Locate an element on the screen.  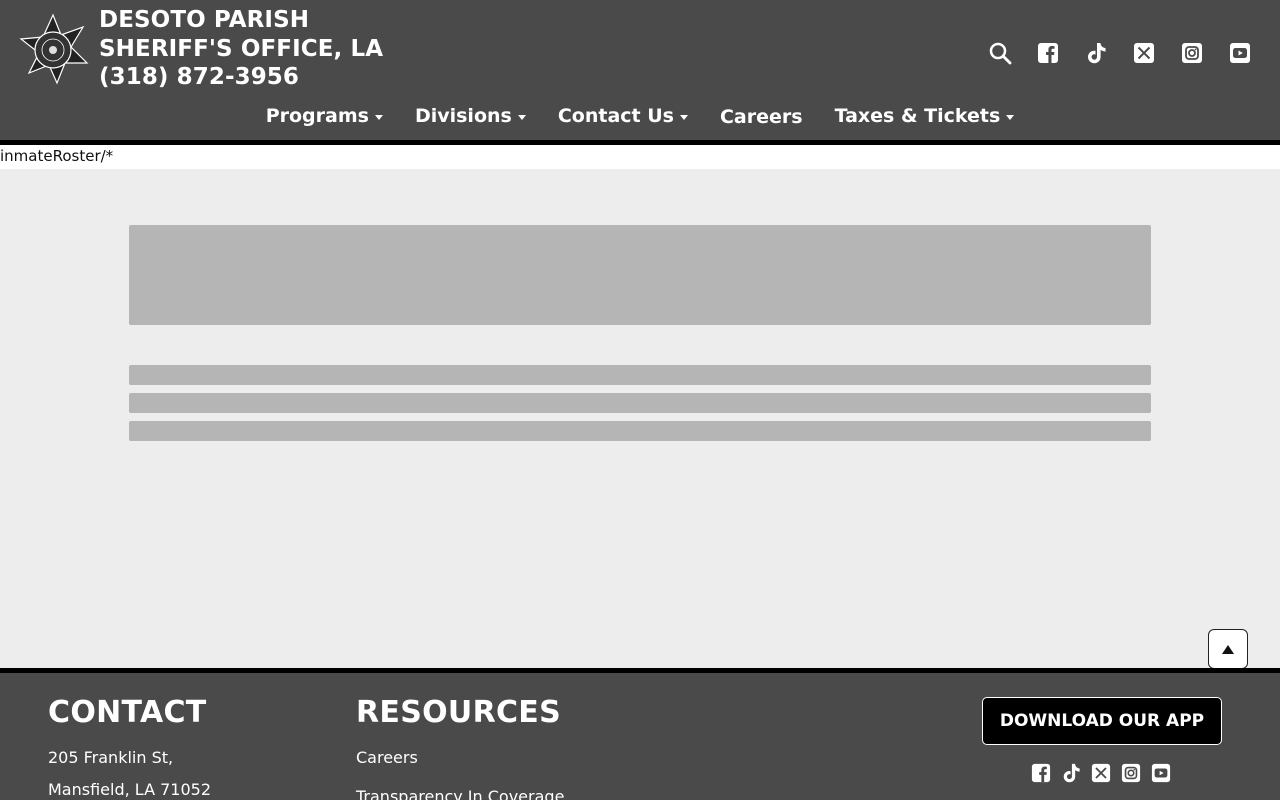
phone-number: (318) 872-3956 is located at coordinates (241, 77).